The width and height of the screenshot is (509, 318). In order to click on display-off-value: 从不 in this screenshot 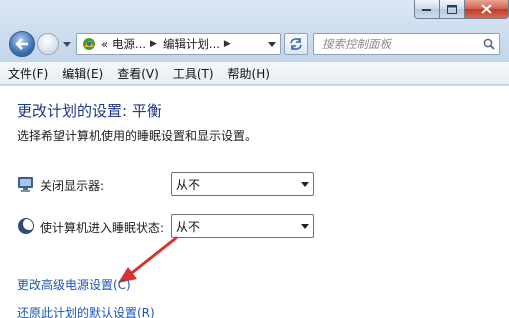, I will do `click(188, 184)`.